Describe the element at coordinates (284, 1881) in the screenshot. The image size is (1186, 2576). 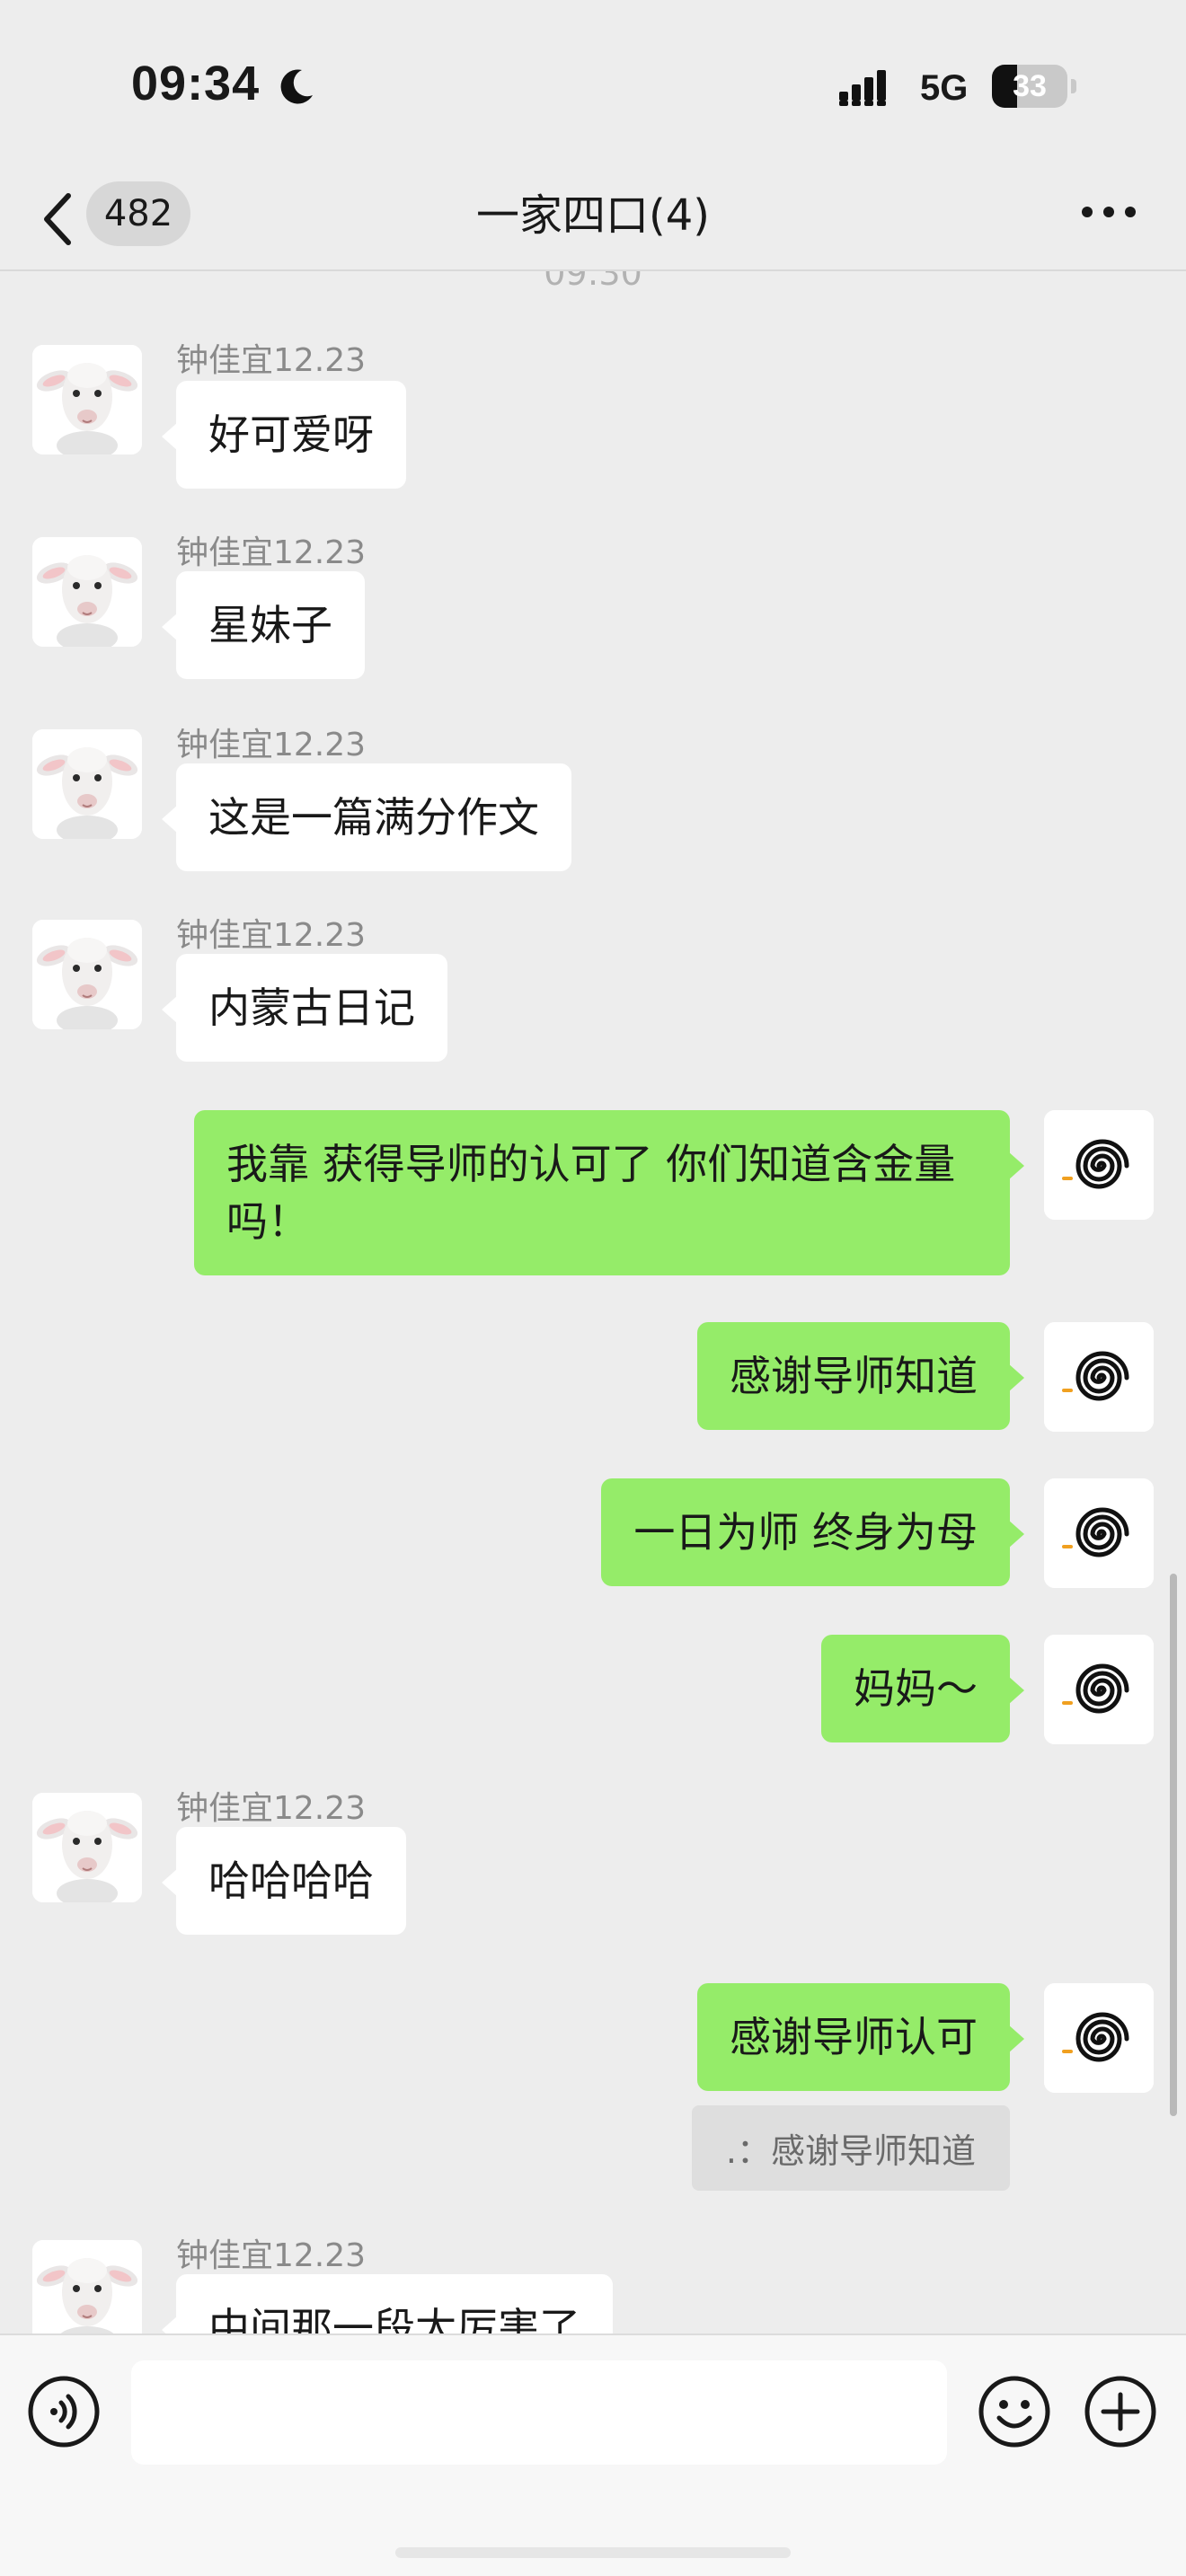
I see `message-bubble-incoming: 哈哈哈哈` at that location.